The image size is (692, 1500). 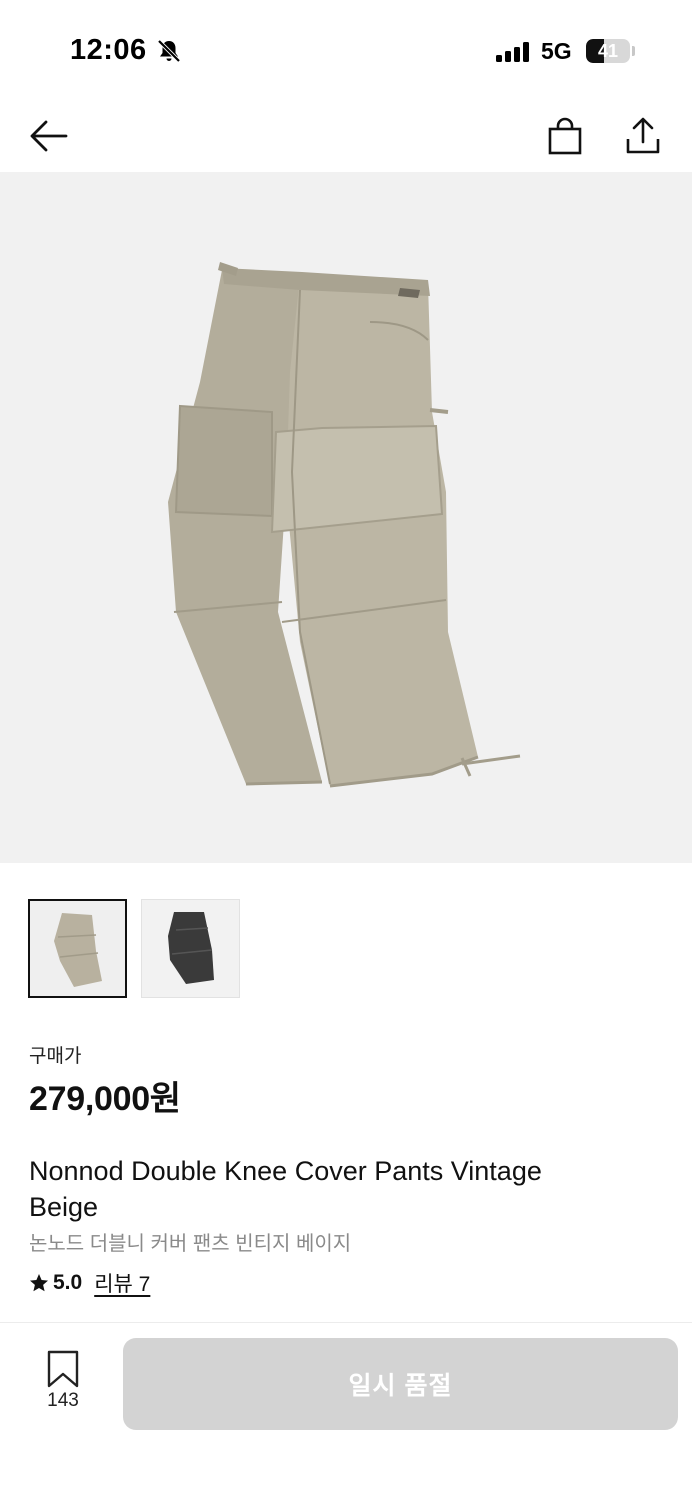 I want to click on thumbnail-list, so click(x=134, y=948).